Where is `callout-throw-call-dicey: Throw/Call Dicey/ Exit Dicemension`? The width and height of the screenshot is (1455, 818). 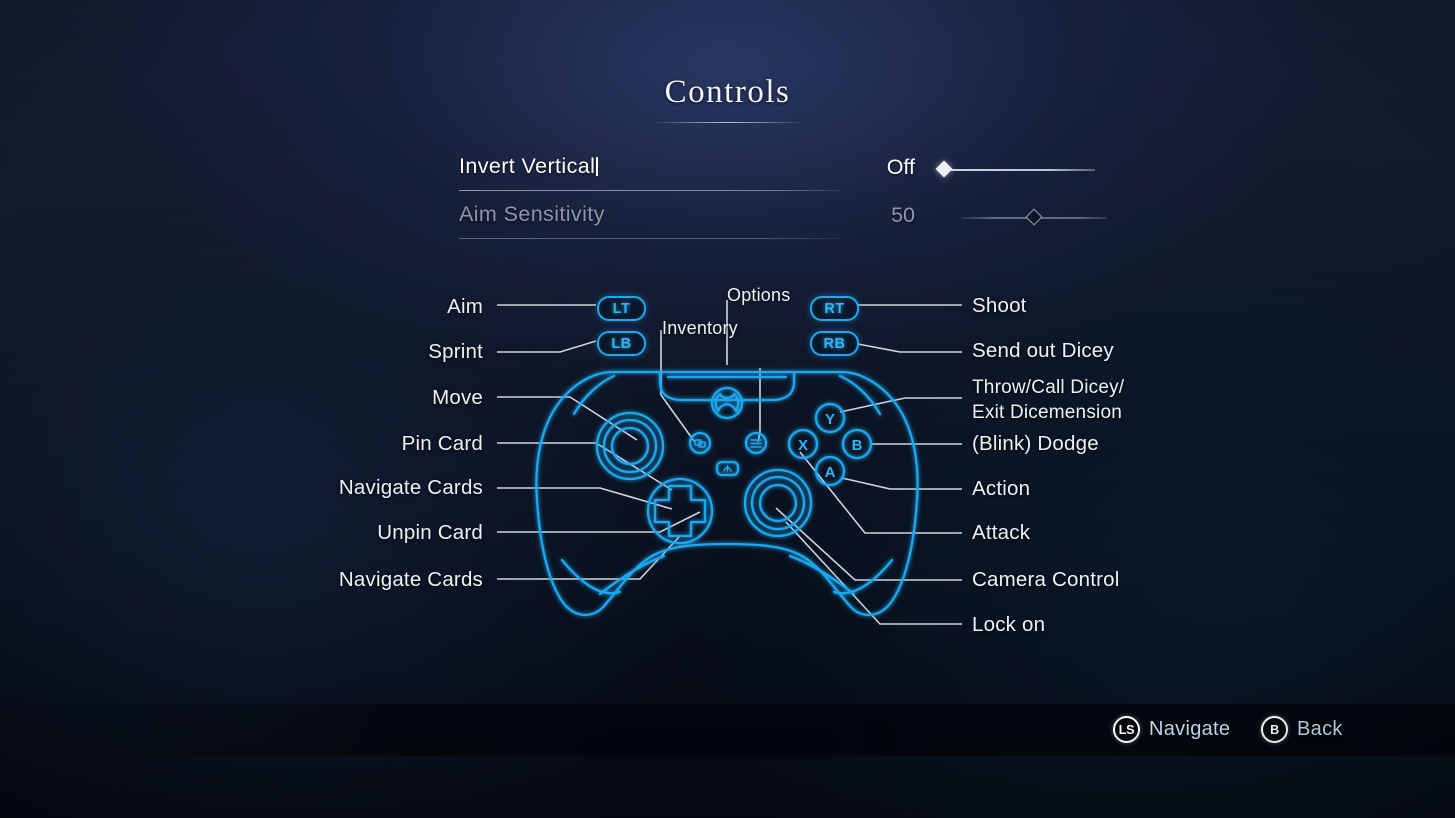 callout-throw-call-dicey: Throw/Call Dicey/ Exit Dicemension is located at coordinates (1048, 400).